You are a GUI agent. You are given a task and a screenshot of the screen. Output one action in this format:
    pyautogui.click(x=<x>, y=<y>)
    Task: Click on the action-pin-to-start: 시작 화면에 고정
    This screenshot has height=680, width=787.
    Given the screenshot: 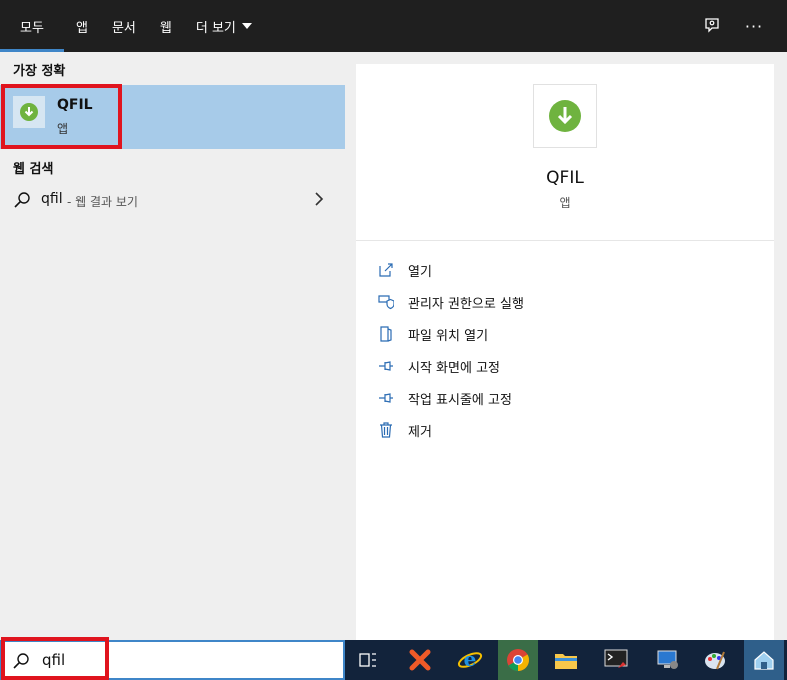 What is the action you would take?
    pyautogui.click(x=451, y=366)
    